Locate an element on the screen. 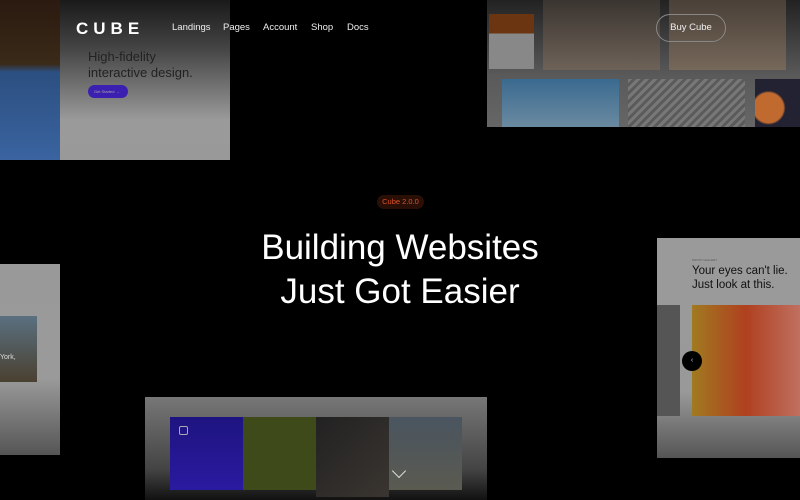 The image size is (800, 500). tile-green is located at coordinates (279, 453).